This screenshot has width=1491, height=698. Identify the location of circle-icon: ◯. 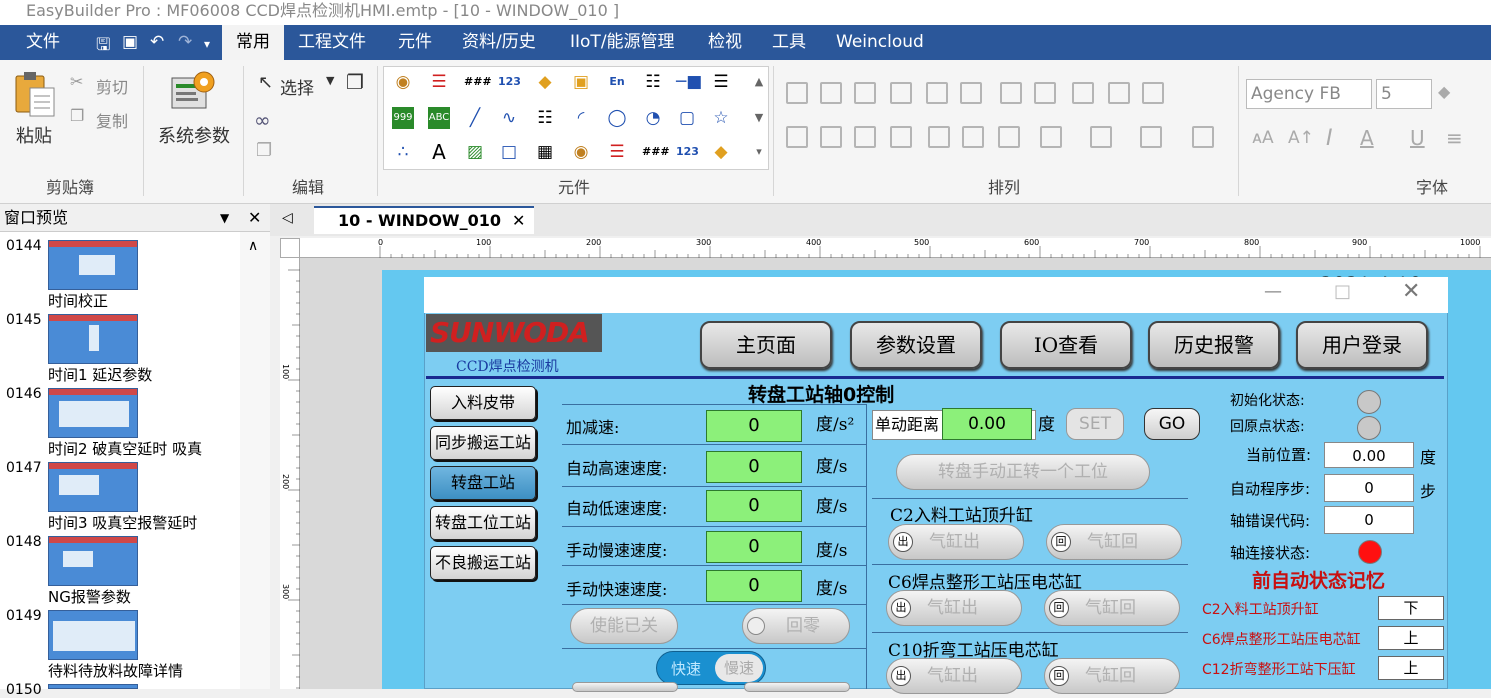
(617, 118).